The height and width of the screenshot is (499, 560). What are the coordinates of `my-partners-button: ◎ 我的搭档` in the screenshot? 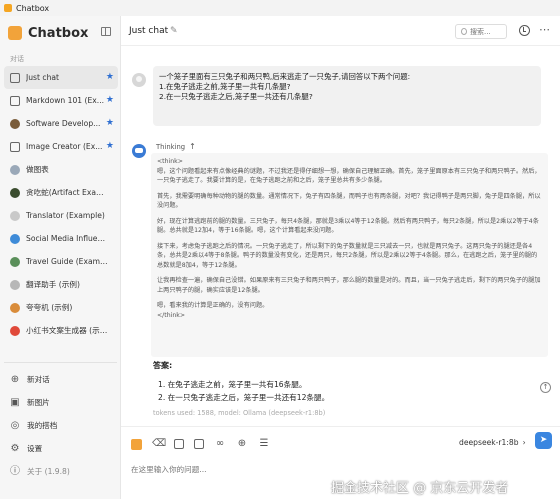 It's located at (61, 425).